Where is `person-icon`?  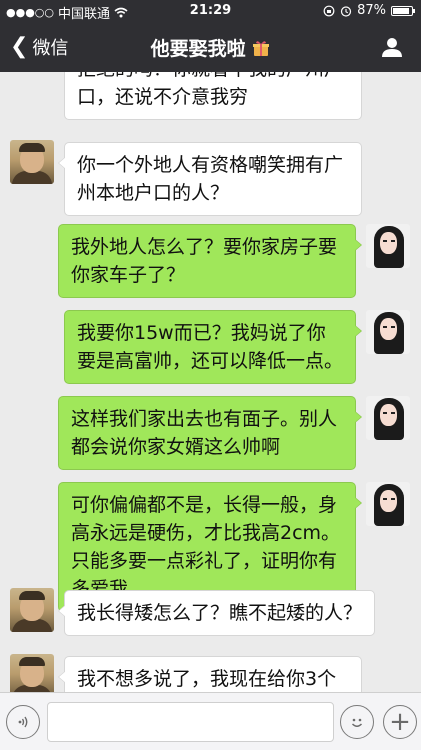 person-icon is located at coordinates (392, 47).